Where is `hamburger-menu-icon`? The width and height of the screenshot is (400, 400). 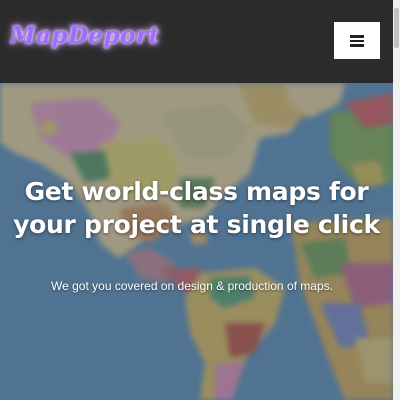 hamburger-menu-icon is located at coordinates (357, 41).